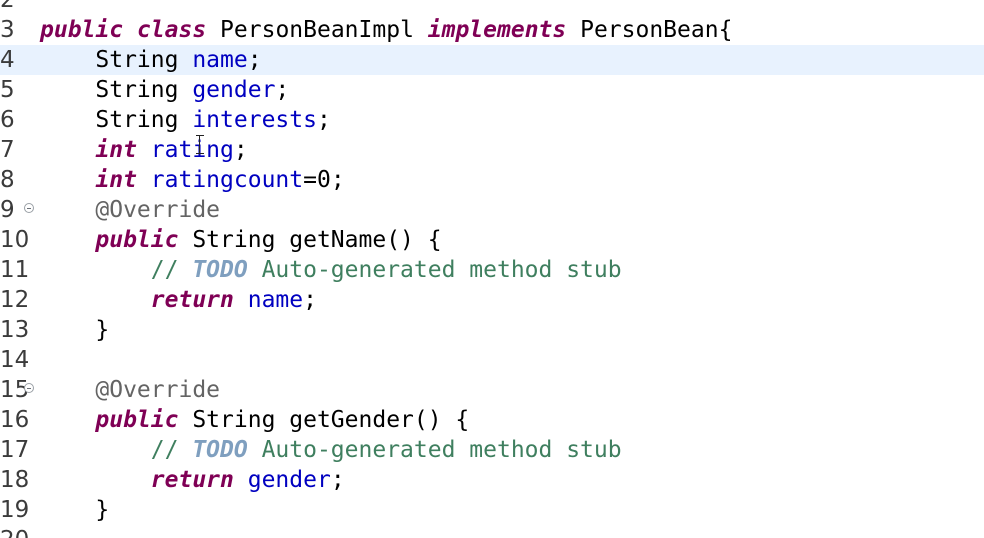 The height and width of the screenshot is (538, 984). What do you see at coordinates (7, 30) in the screenshot?
I see `line-number: 3` at bounding box center [7, 30].